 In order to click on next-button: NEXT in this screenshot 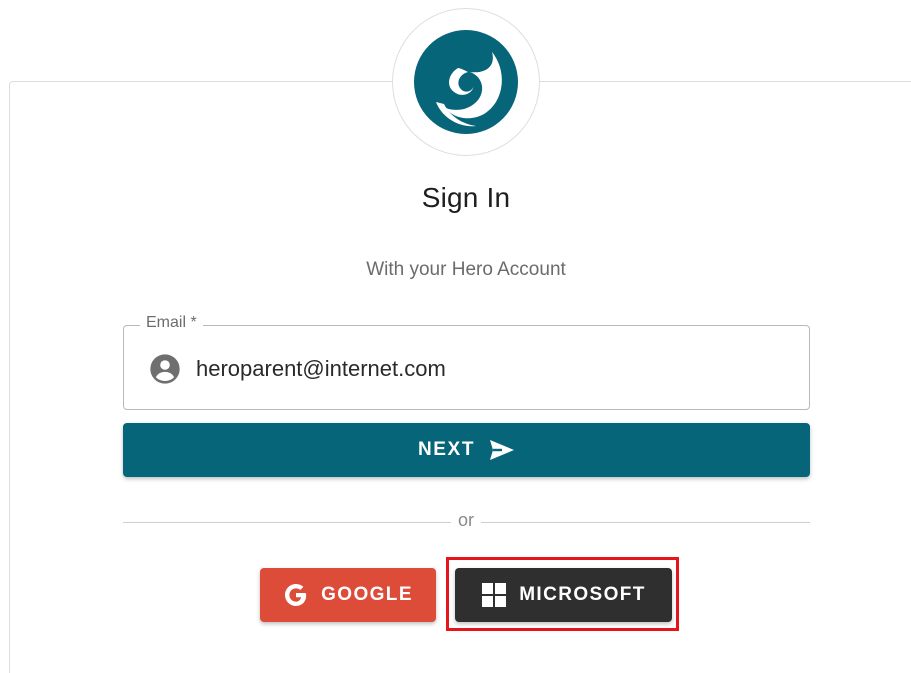, I will do `click(466, 450)`.